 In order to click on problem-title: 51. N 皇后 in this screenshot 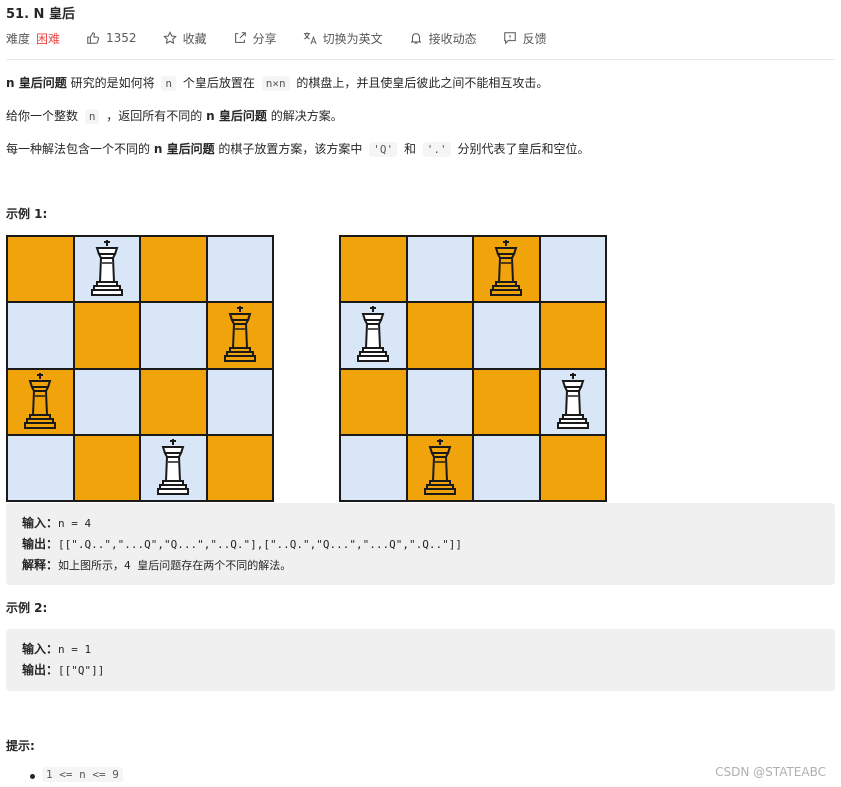, I will do `click(40, 14)`.